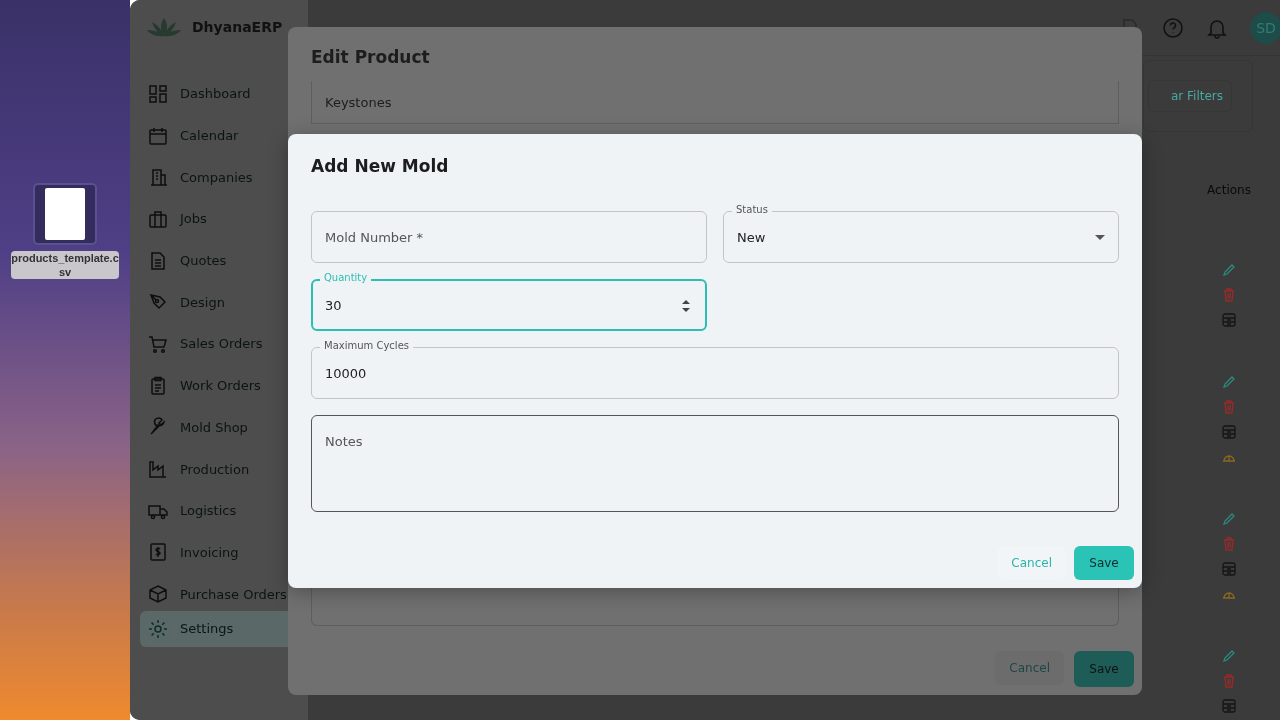 The image size is (1280, 720). Describe the element at coordinates (220, 427) in the screenshot. I see `sidebar-item: Mold Shop` at that location.